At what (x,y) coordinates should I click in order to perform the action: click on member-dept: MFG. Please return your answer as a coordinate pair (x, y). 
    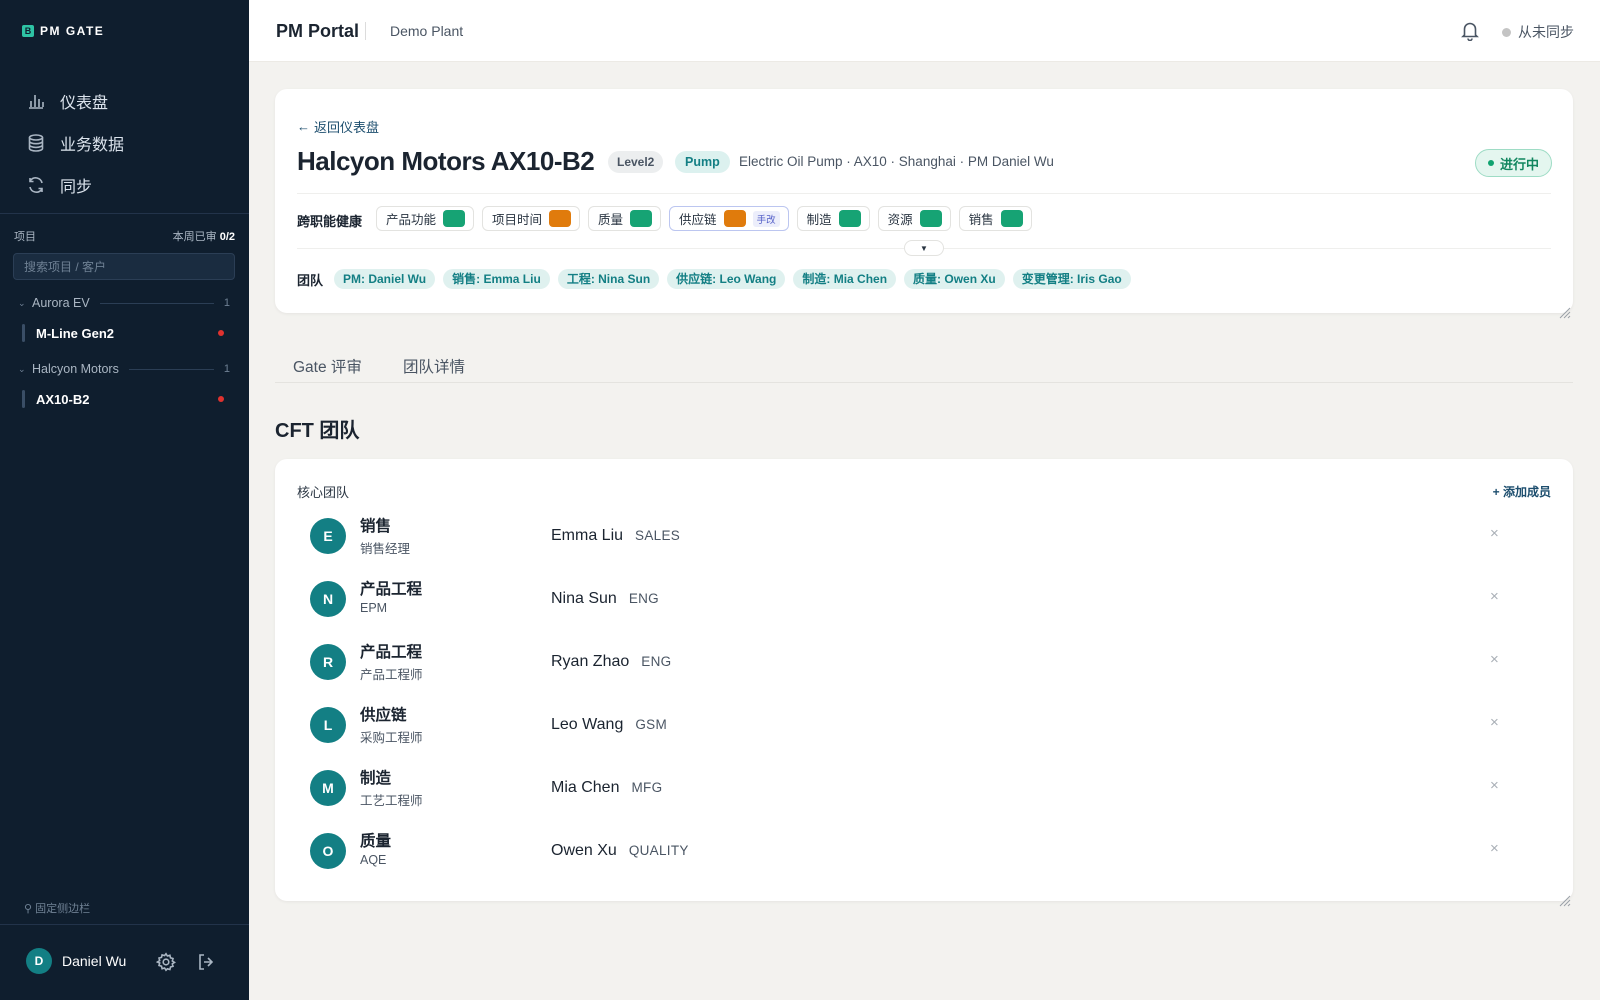
    Looking at the image, I should click on (647, 787).